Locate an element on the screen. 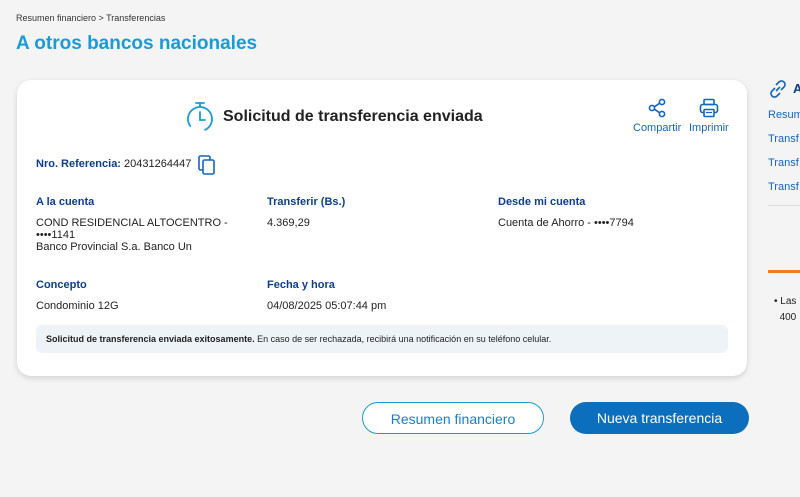  sidebar-heading: A is located at coordinates (796, 88).